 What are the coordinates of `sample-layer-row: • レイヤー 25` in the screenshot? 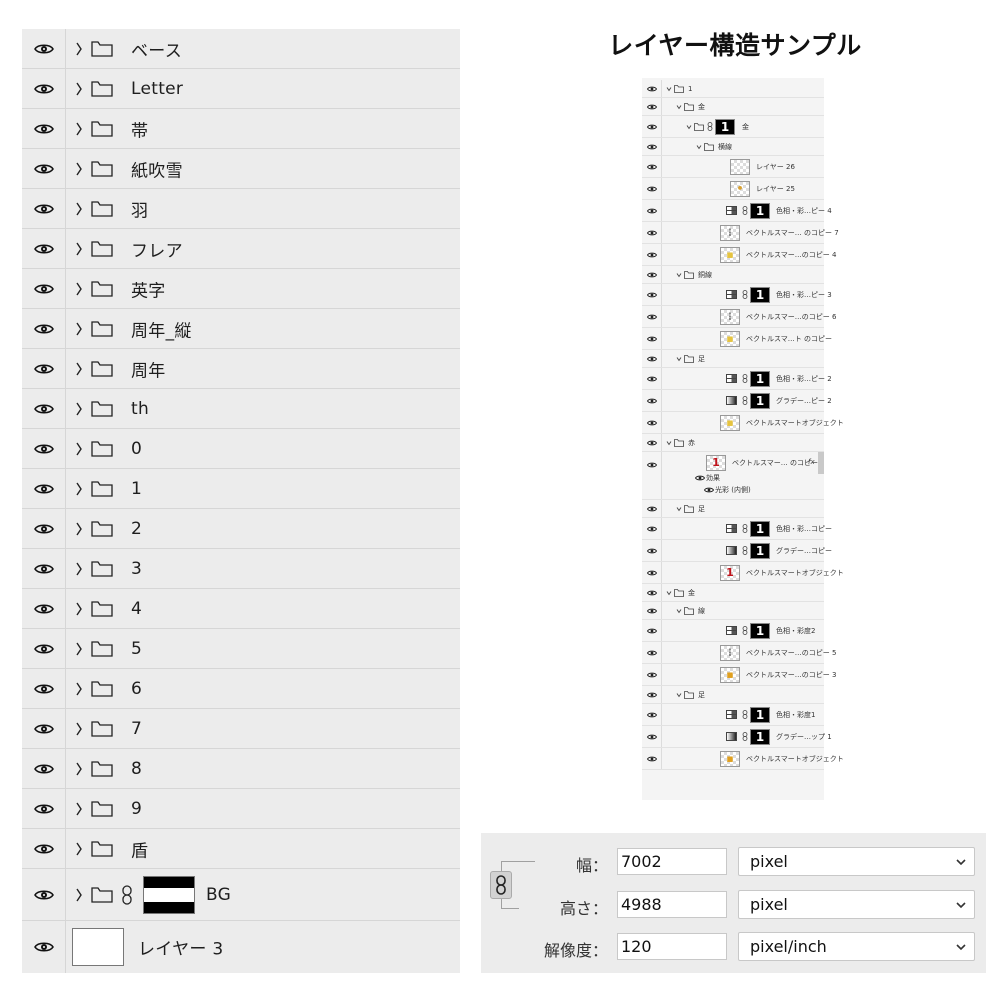 It's located at (733, 189).